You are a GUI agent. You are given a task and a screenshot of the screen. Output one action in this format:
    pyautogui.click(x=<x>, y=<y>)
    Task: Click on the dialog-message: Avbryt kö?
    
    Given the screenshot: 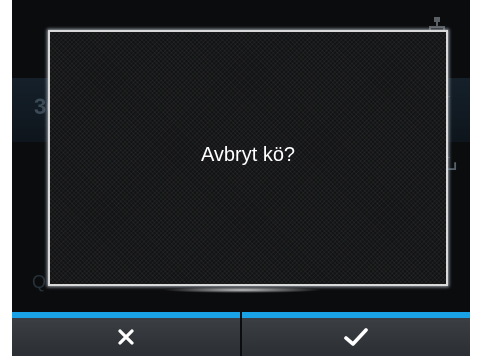 What is the action you would take?
    pyautogui.click(x=248, y=155)
    